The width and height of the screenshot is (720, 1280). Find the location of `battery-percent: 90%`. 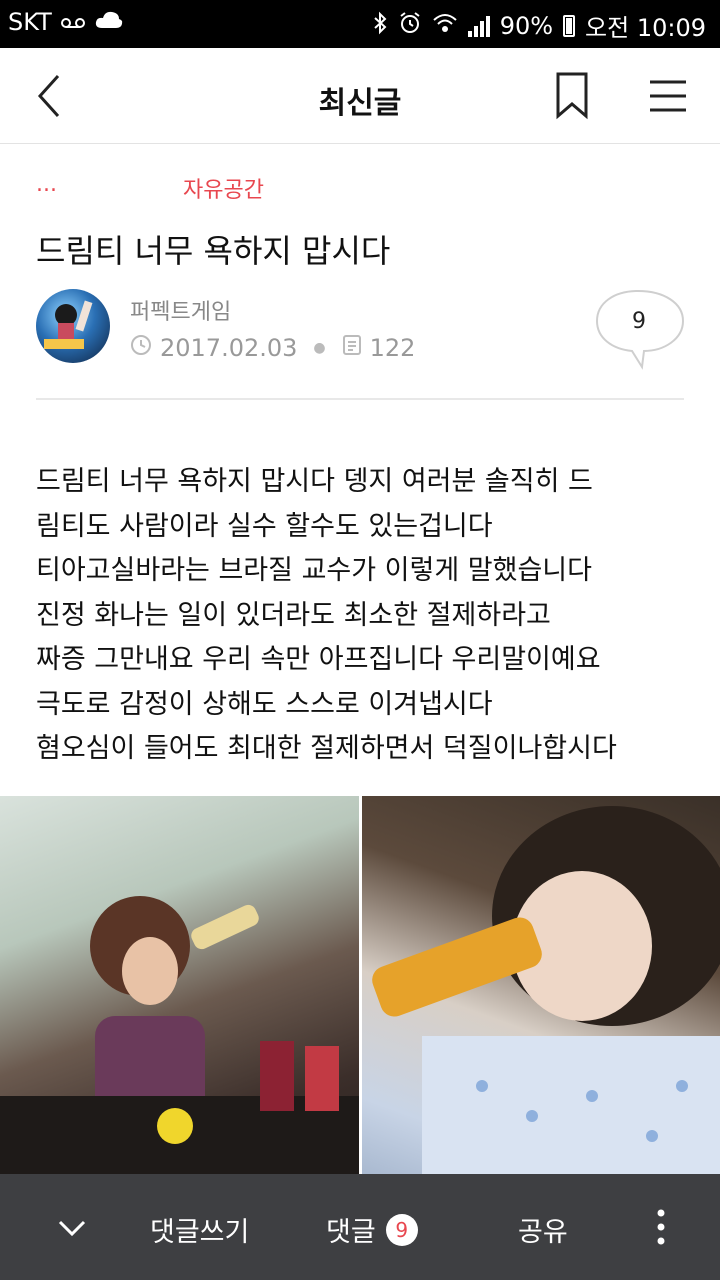

battery-percent: 90% is located at coordinates (526, 25).